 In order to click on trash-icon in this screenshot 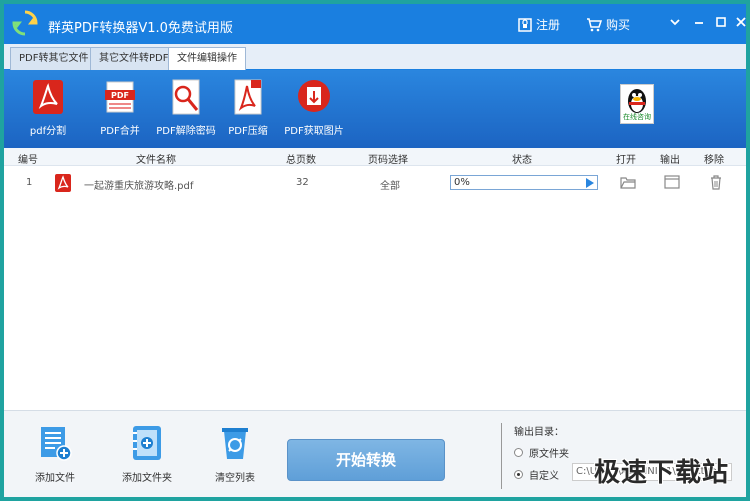, I will do `click(716, 182)`.